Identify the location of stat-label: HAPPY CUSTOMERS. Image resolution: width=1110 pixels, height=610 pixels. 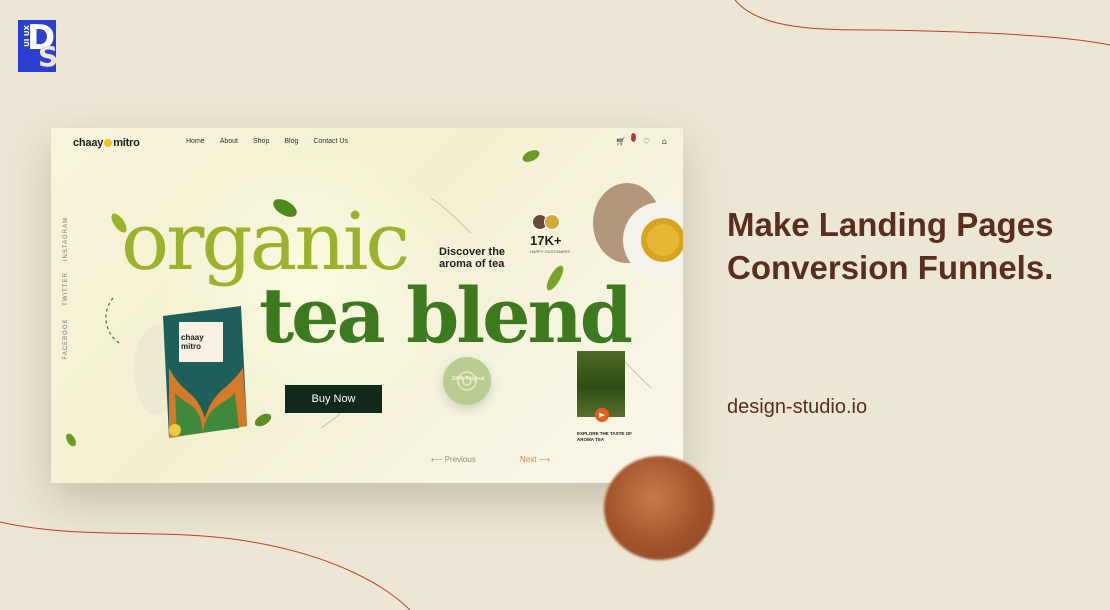
(550, 251).